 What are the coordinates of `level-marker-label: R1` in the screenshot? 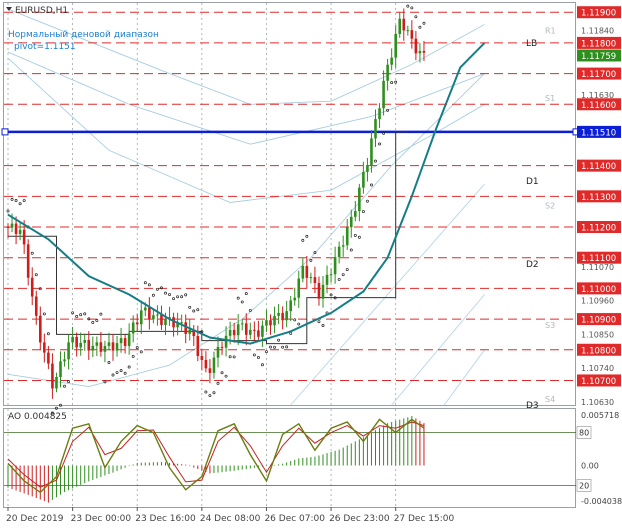 It's located at (550, 31).